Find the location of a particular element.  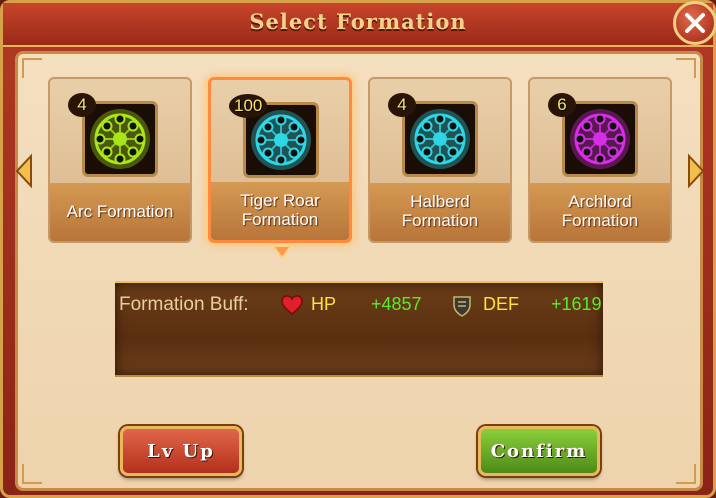

selection-pointer-icon is located at coordinates (282, 252).